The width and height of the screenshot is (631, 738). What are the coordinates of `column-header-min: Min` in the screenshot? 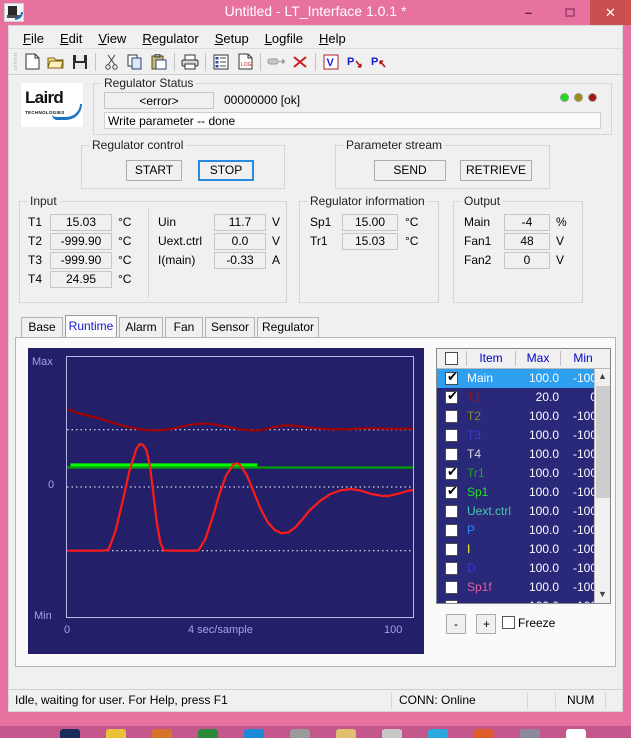 It's located at (583, 358).